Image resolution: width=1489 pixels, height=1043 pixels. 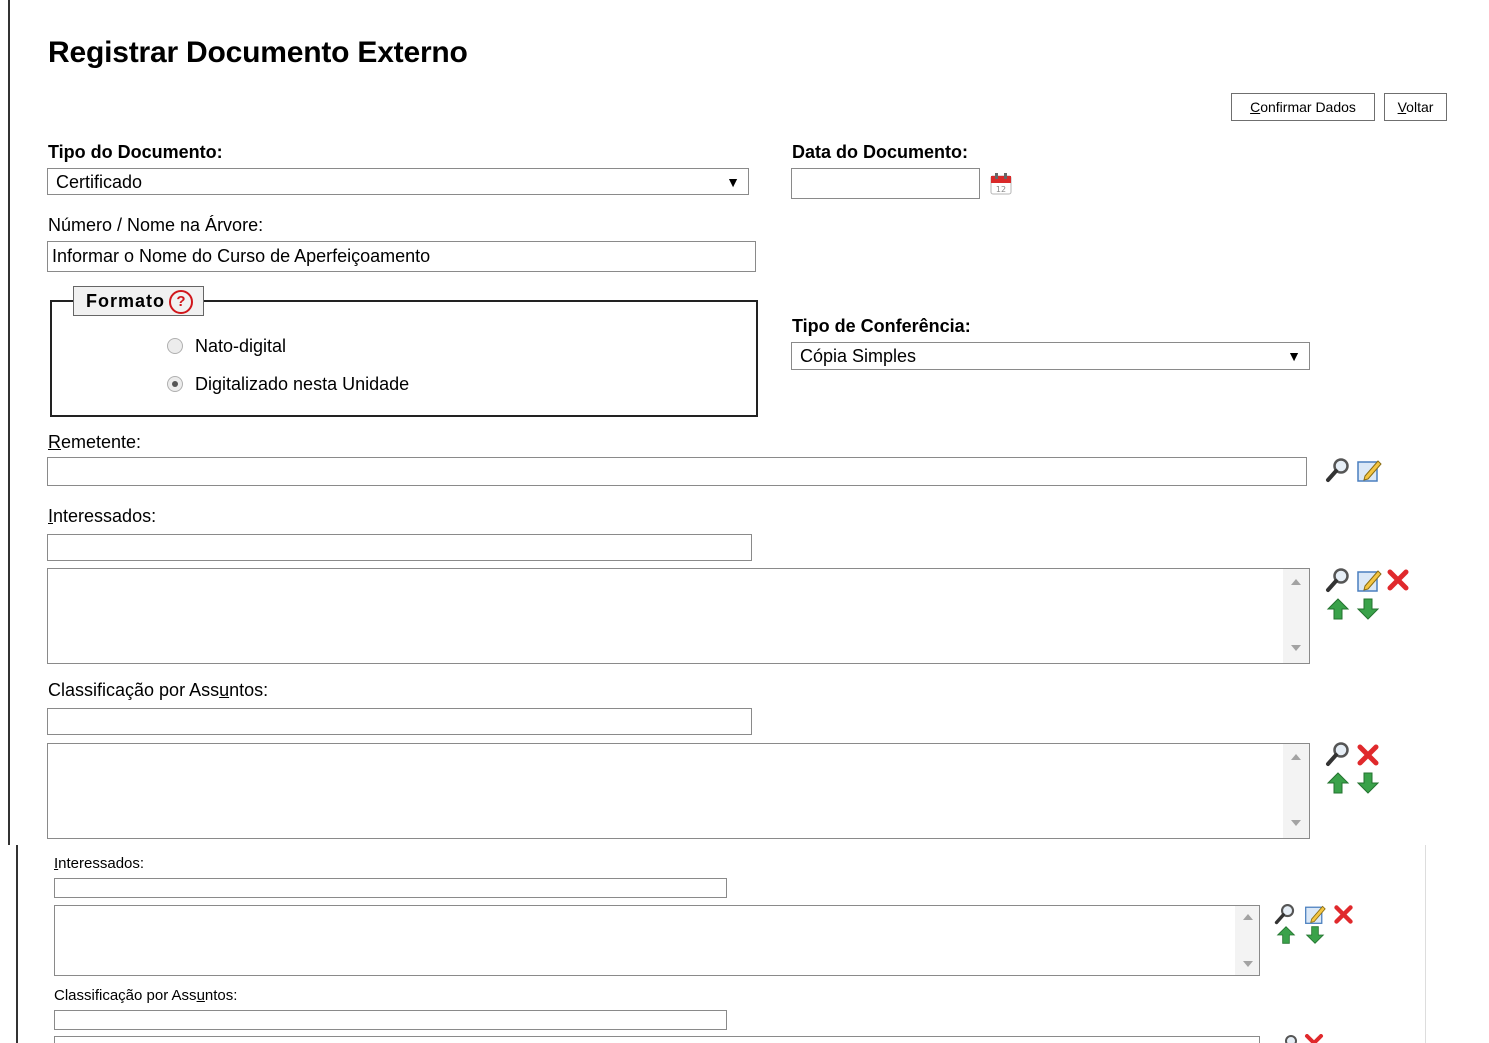 I want to click on format-fieldset, so click(x=404, y=358).